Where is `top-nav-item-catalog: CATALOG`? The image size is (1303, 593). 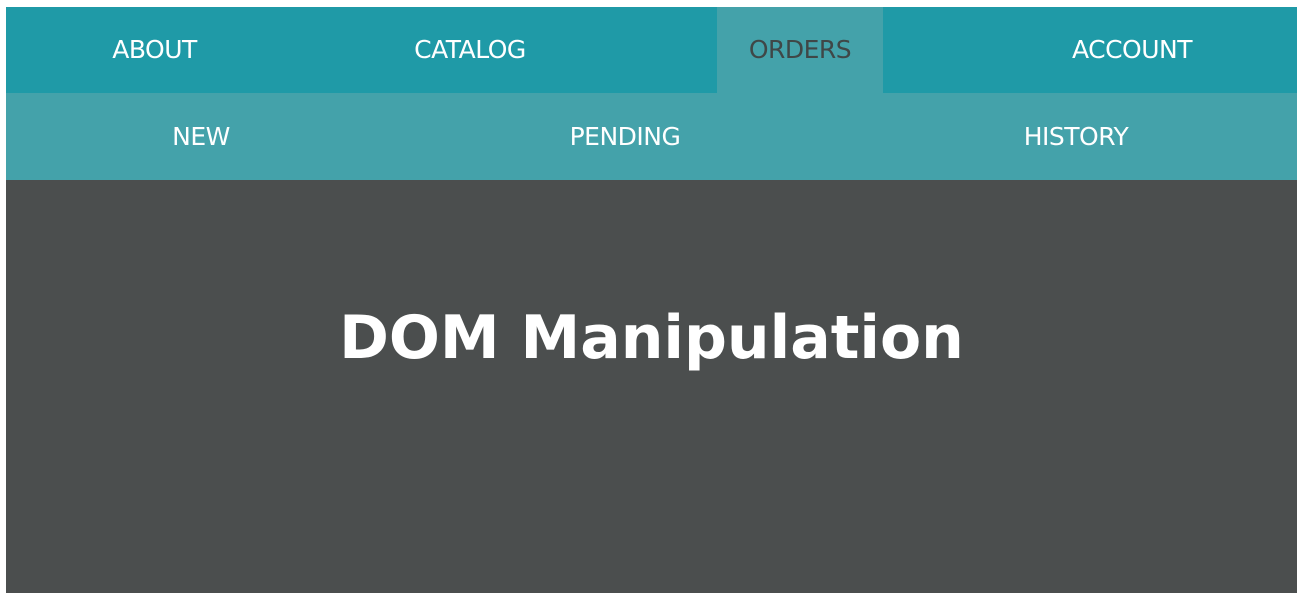
top-nav-item-catalog: CATALOG is located at coordinates (470, 50).